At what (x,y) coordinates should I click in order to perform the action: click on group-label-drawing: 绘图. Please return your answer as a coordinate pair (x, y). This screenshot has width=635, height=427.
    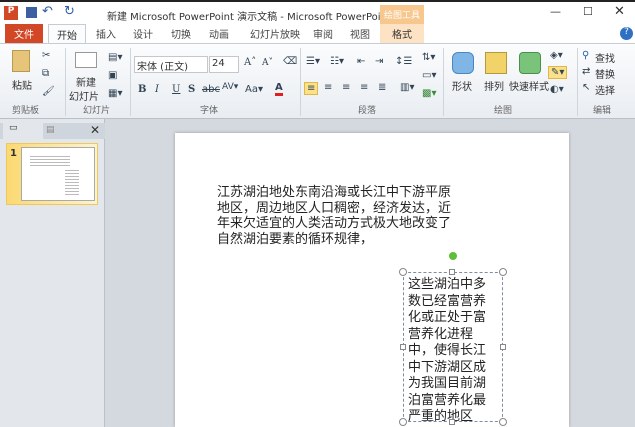
    Looking at the image, I should click on (503, 111).